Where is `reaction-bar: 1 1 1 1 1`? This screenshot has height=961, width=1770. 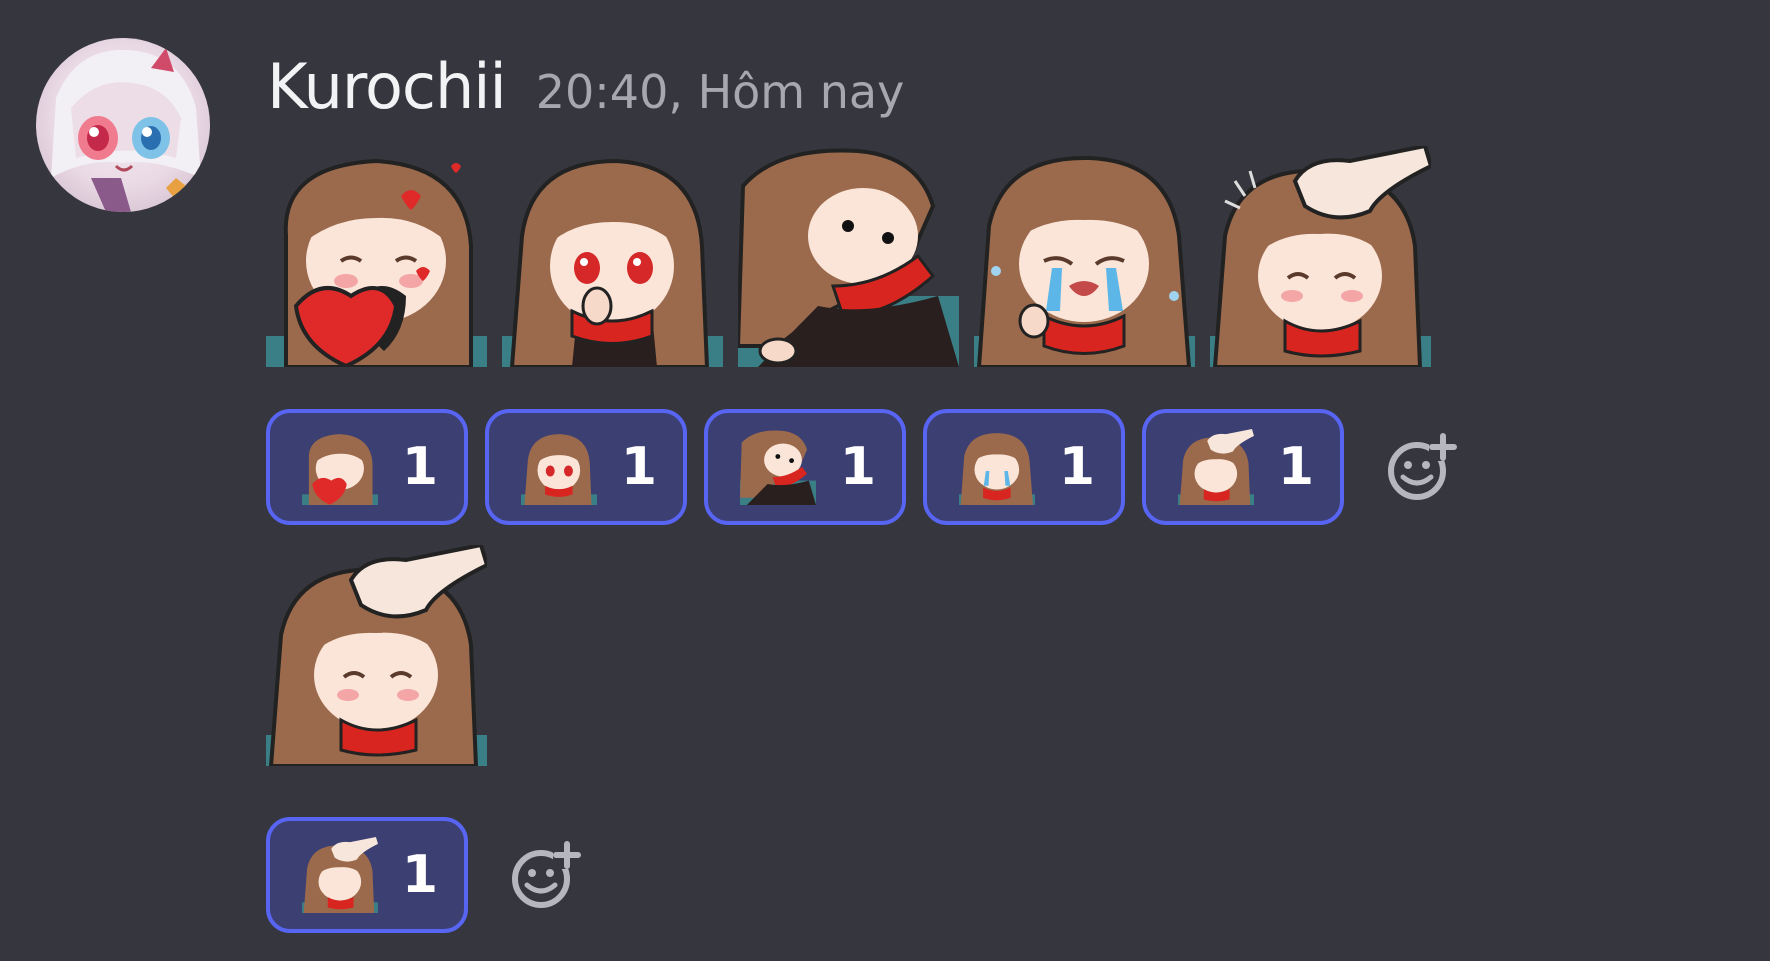
reaction-bar: 1 1 1 1 1 is located at coordinates (863, 467).